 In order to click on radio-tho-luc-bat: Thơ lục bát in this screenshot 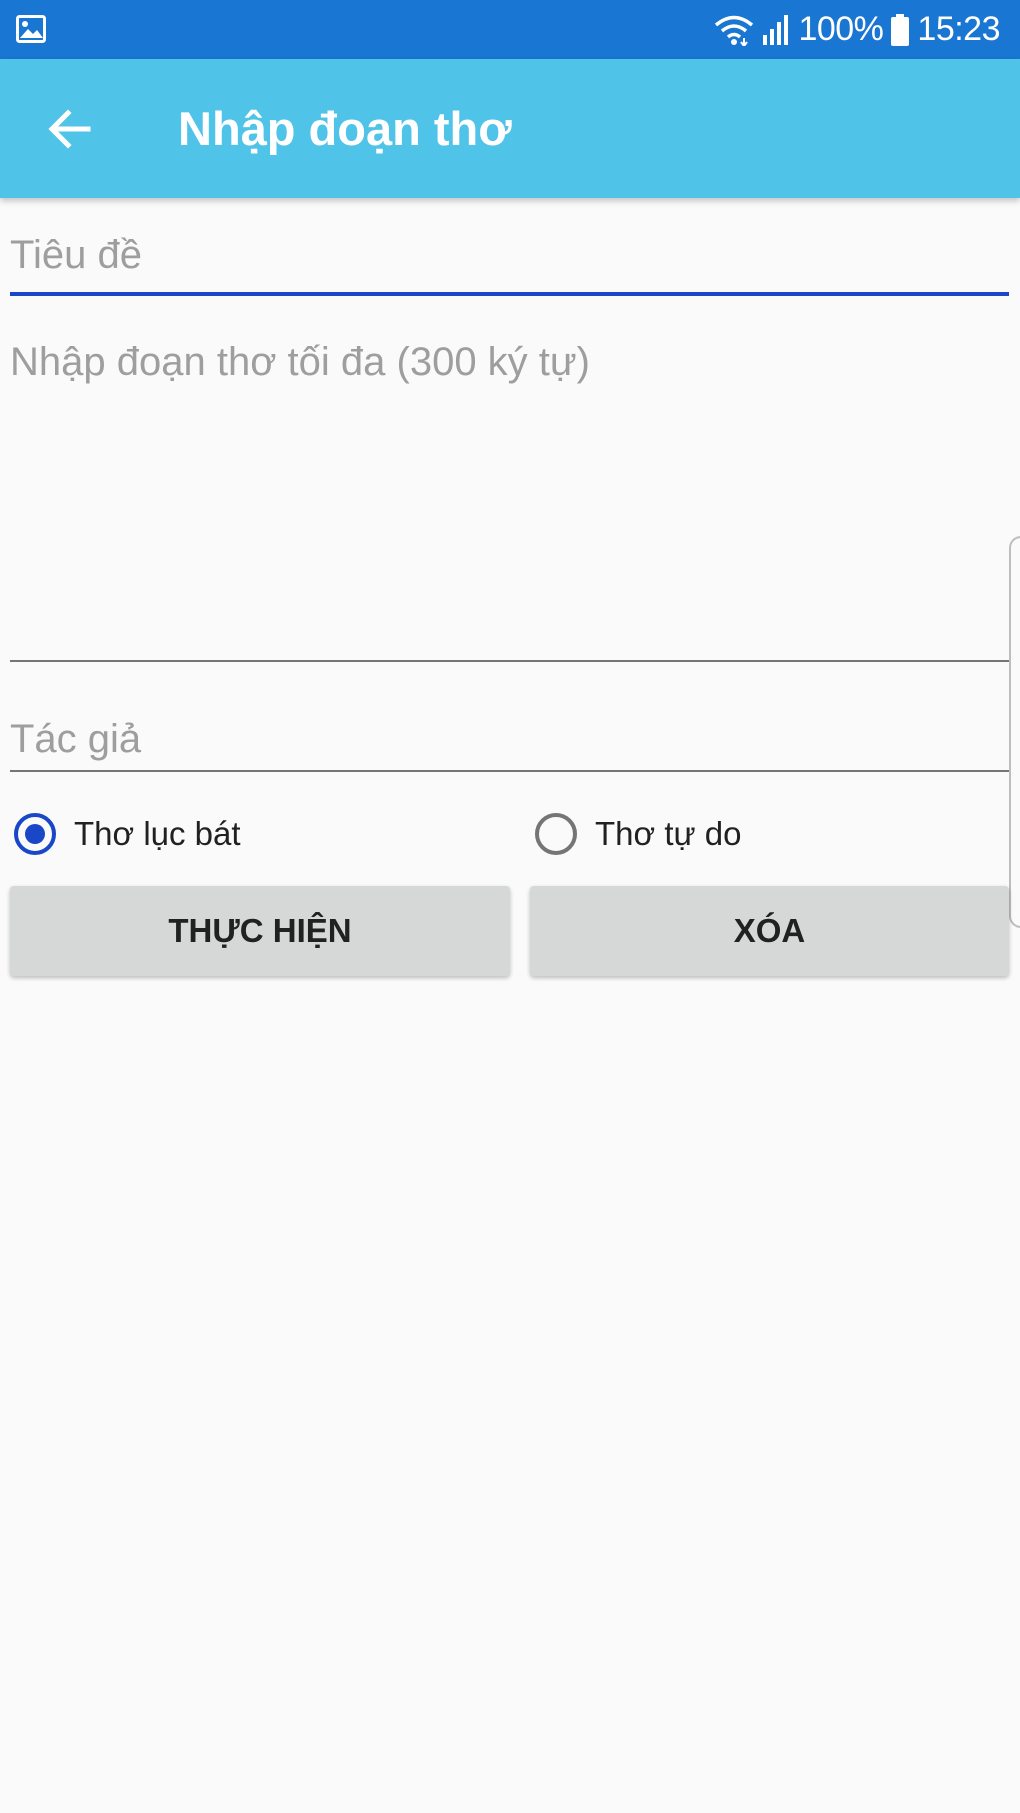, I will do `click(127, 834)`.